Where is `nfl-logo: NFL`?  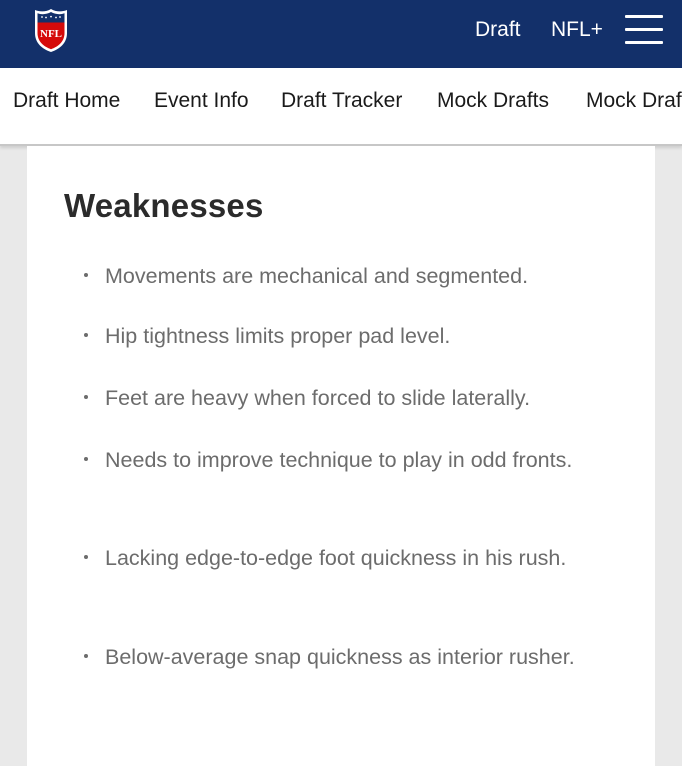
nfl-logo: NFL is located at coordinates (51, 30).